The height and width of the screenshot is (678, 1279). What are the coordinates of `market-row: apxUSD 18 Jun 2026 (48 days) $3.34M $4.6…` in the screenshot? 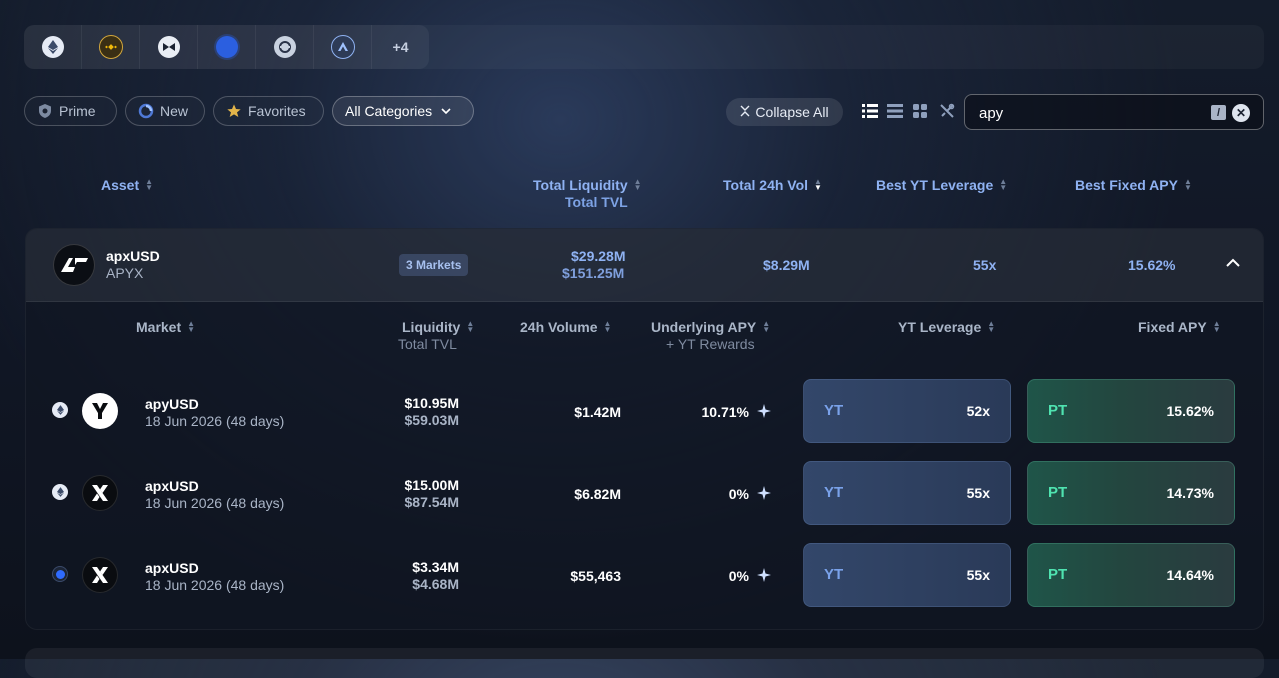 It's located at (644, 574).